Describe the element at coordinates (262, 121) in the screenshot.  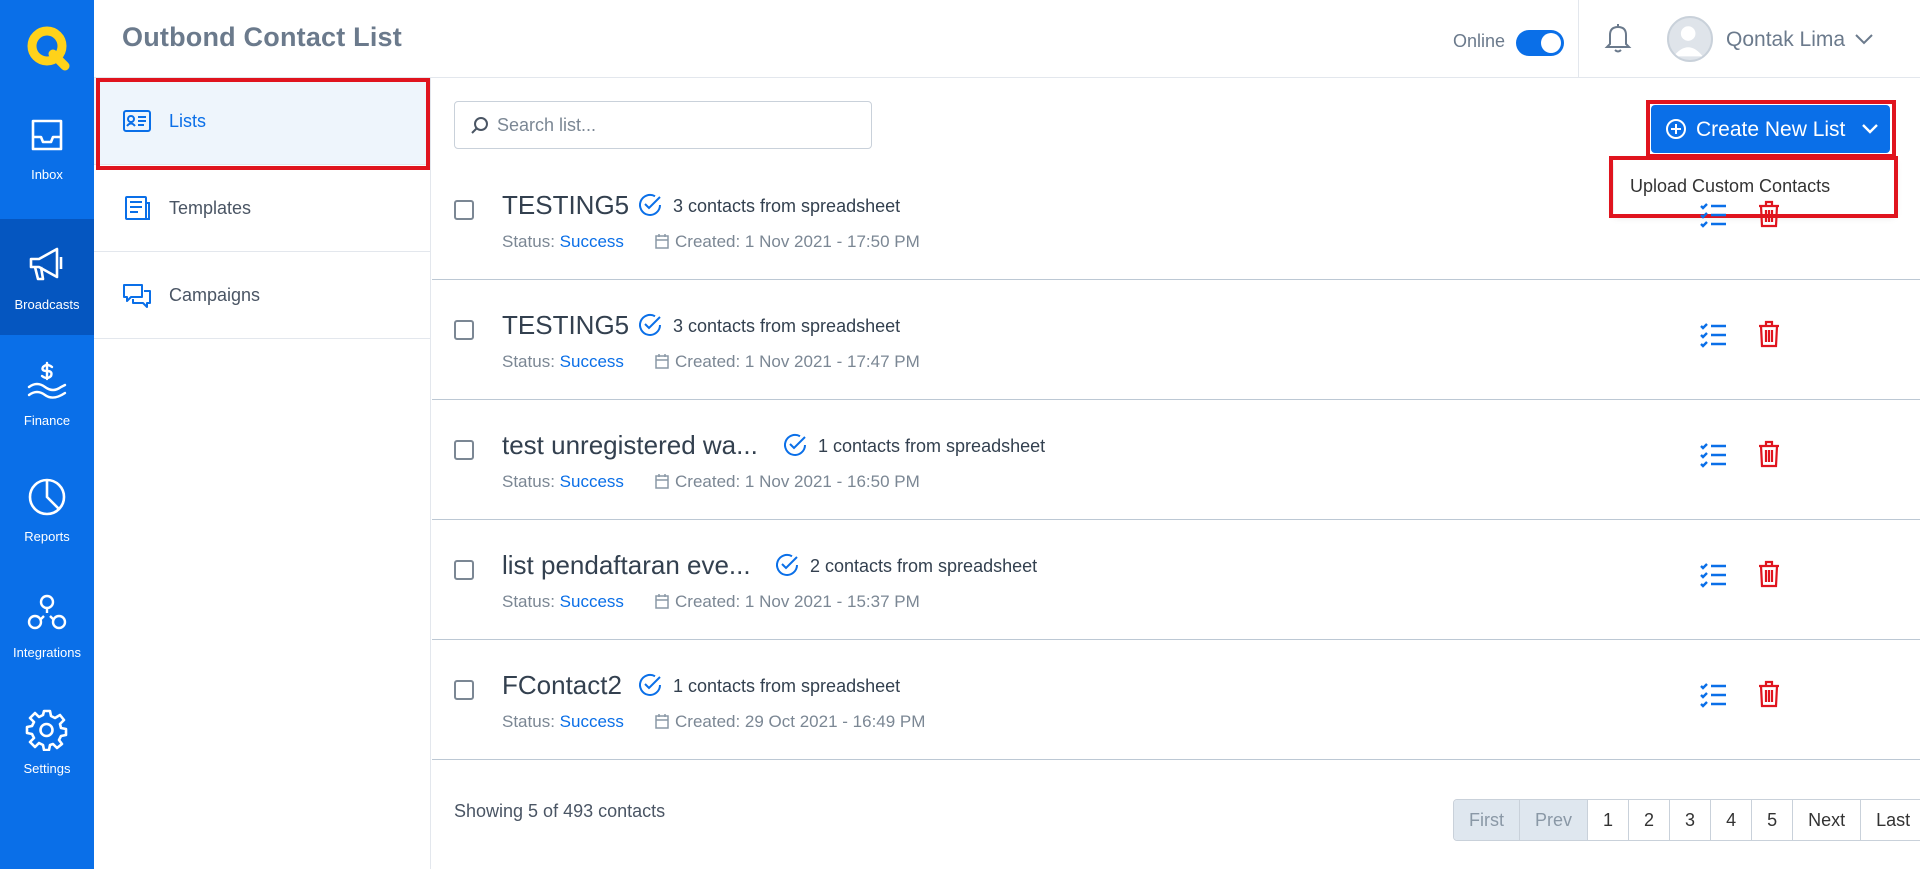
I see `subnav-item-lists: Lists` at that location.